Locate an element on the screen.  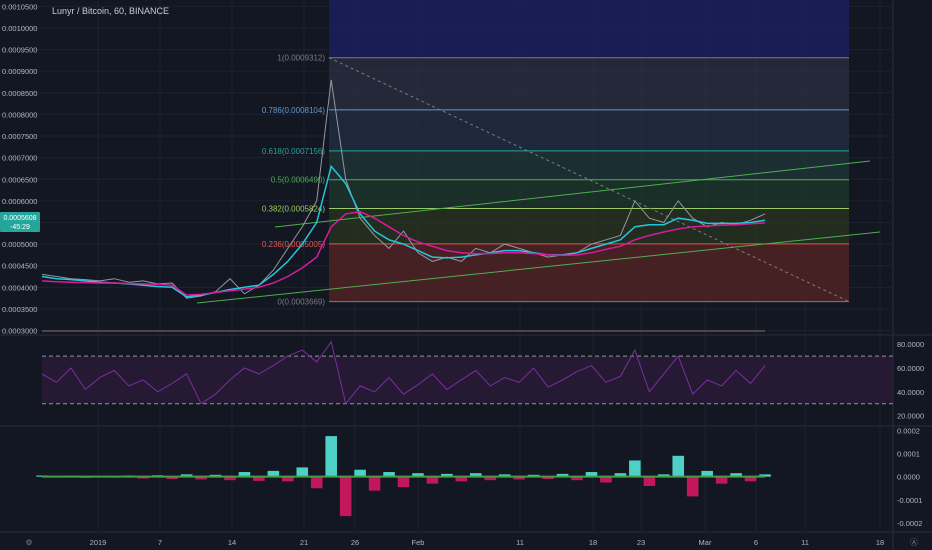
chart-title: Lunyr / Bitcoin, 60, BINANCE is located at coordinates (110, 11).